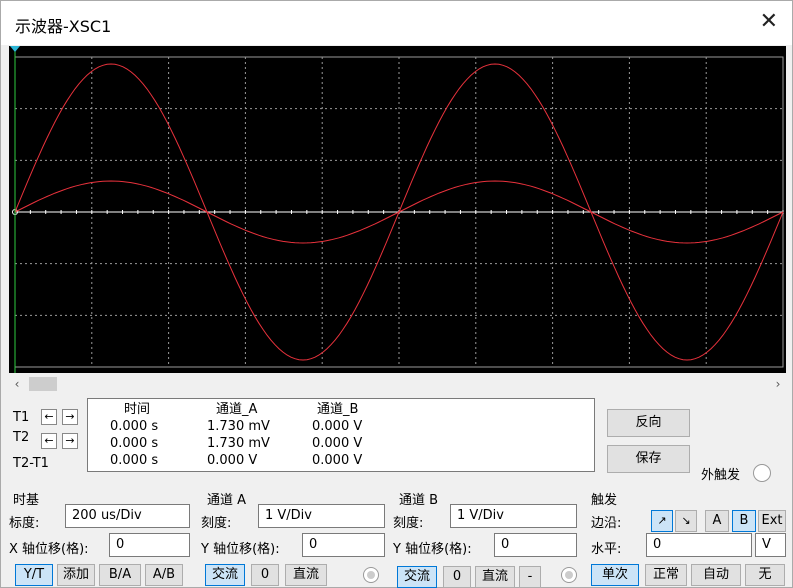 This screenshot has width=793, height=588. What do you see at coordinates (717, 521) in the screenshot?
I see `trigger-source-a-button: A` at bounding box center [717, 521].